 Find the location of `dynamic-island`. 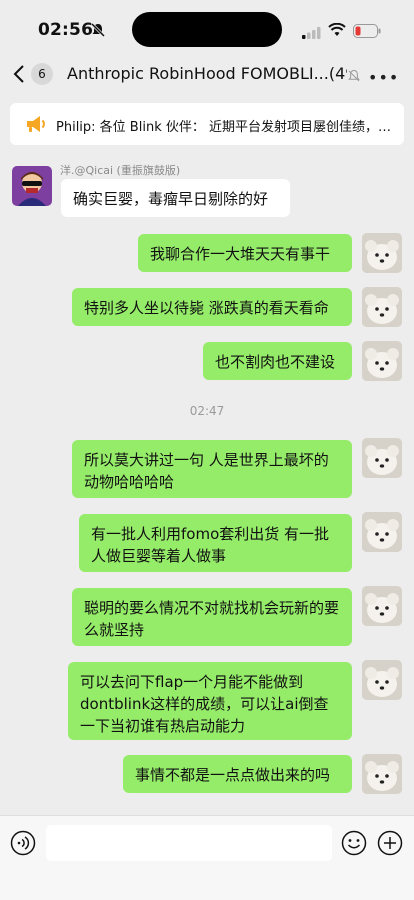

dynamic-island is located at coordinates (207, 29).